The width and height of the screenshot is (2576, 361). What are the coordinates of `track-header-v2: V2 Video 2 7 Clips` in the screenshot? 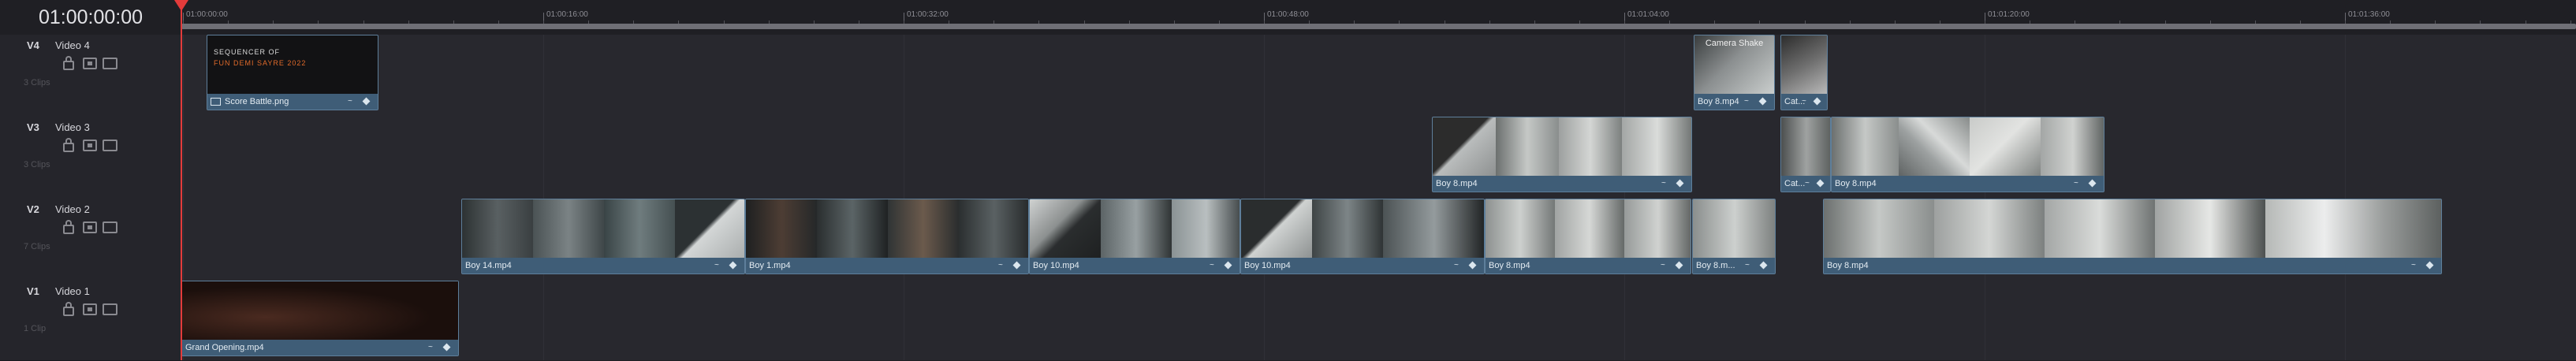 It's located at (91, 240).